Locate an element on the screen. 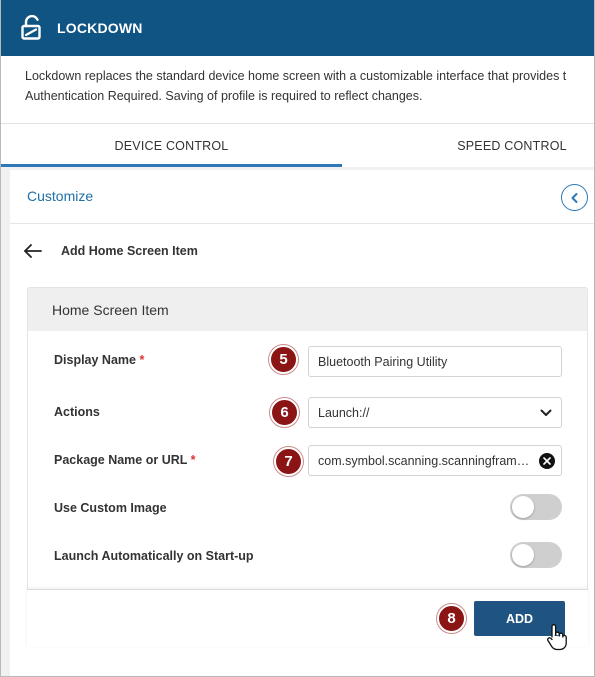  app-header: LOCKDOWN is located at coordinates (297, 28).